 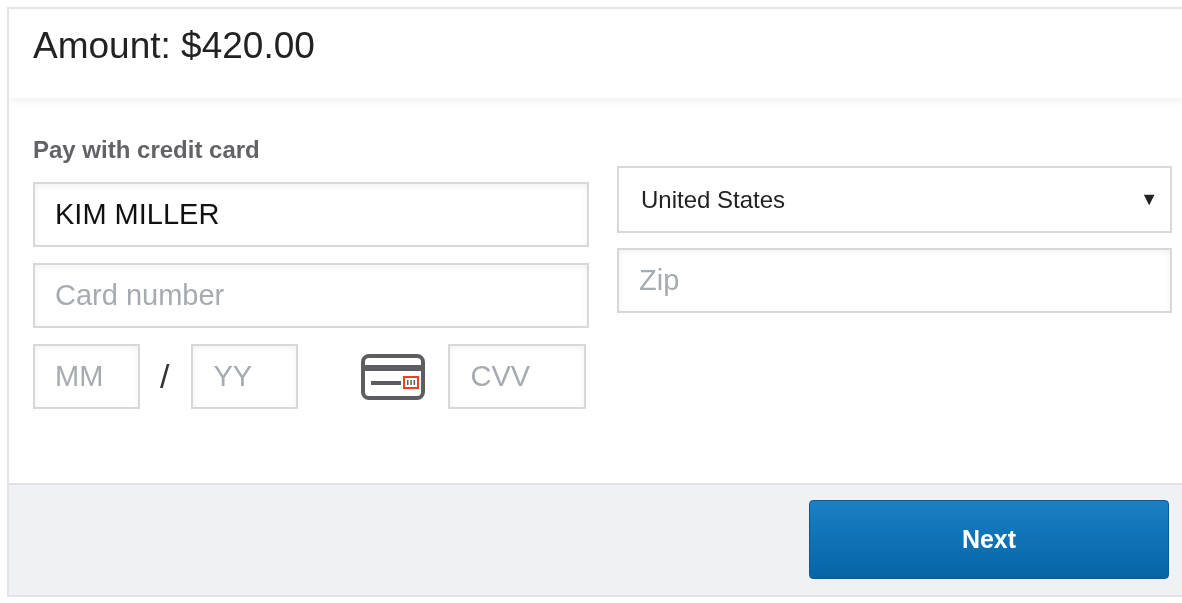 What do you see at coordinates (86, 376) in the screenshot?
I see `month-field: MM` at bounding box center [86, 376].